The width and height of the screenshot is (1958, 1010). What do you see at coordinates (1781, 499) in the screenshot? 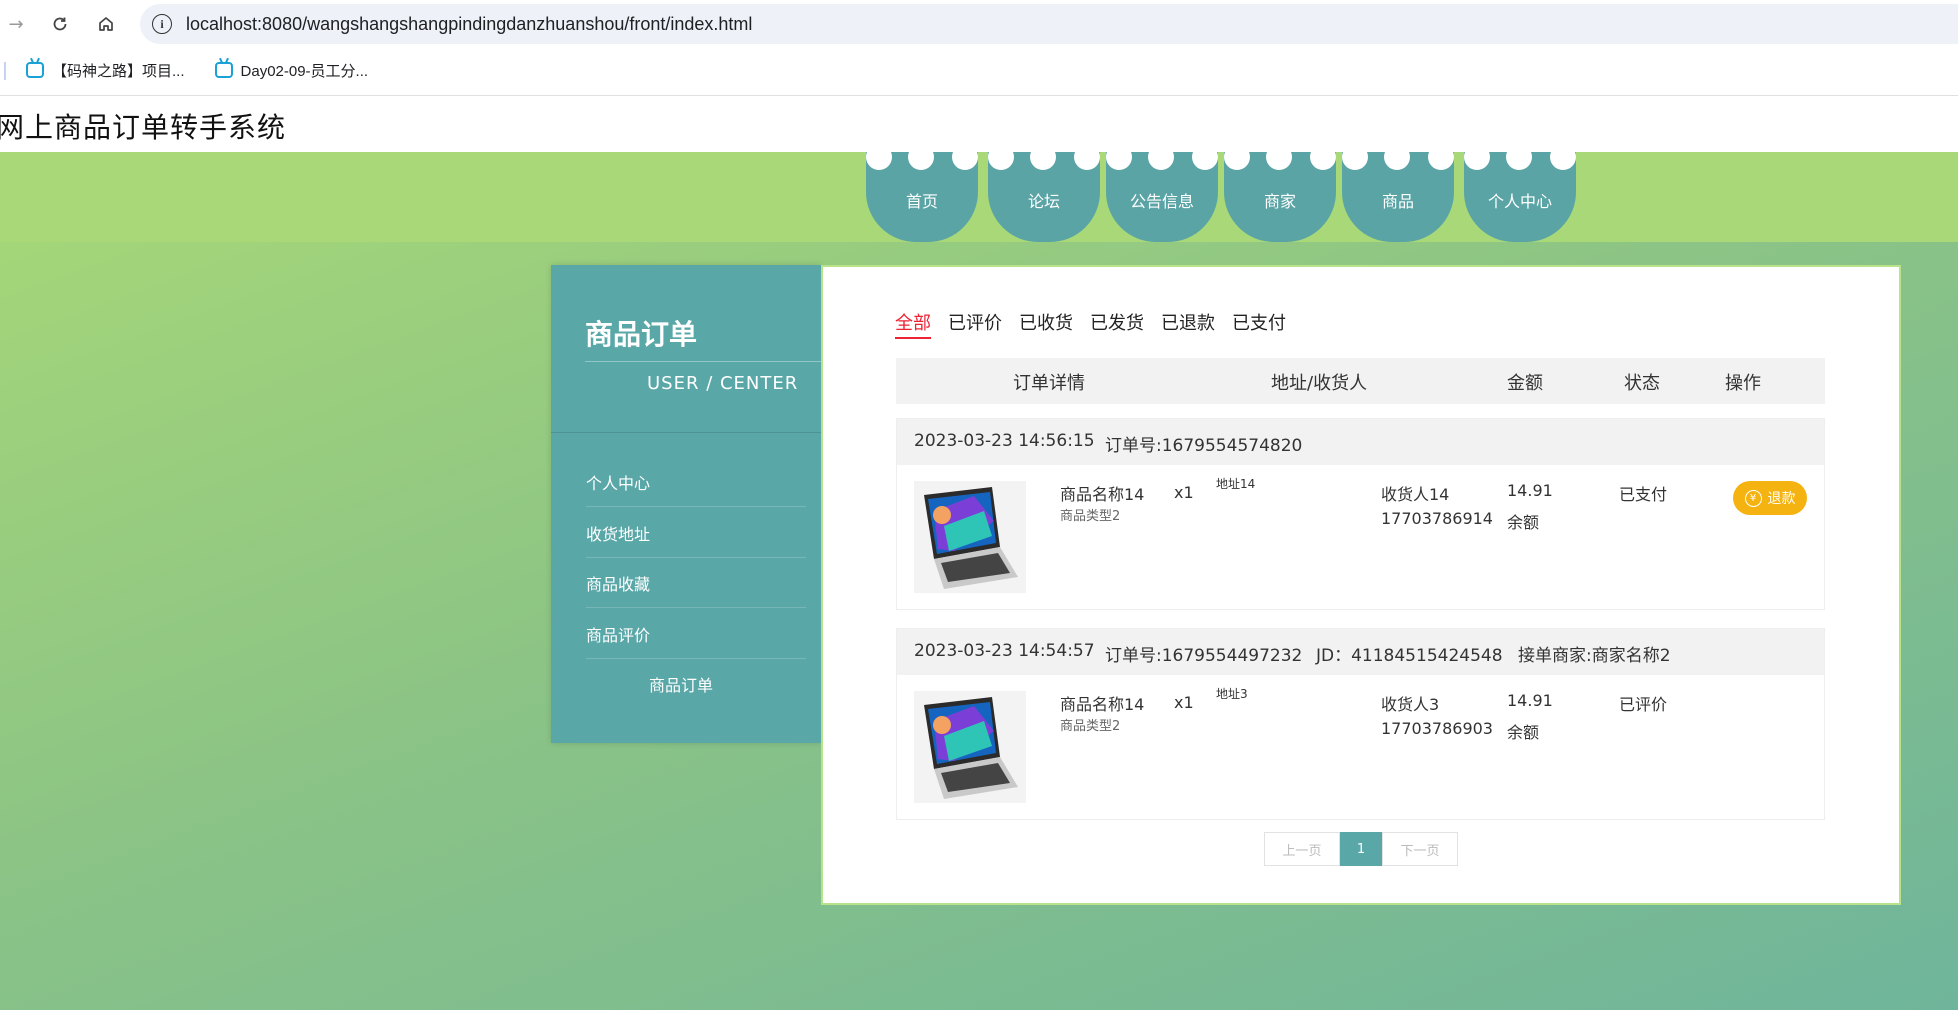
I see `refund-label: 退款` at bounding box center [1781, 499].